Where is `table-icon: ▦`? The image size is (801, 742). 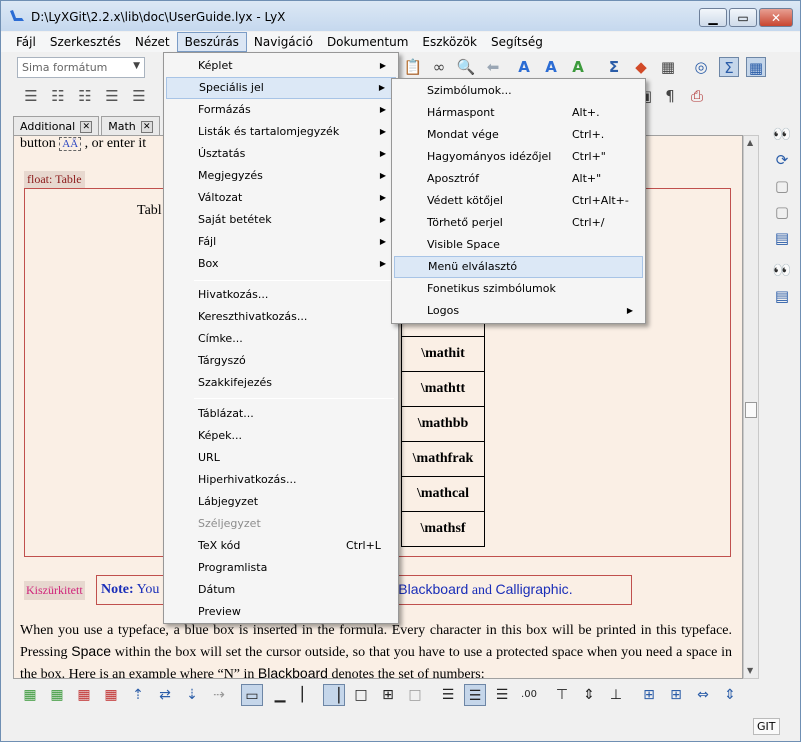 table-icon: ▦ is located at coordinates (668, 67).